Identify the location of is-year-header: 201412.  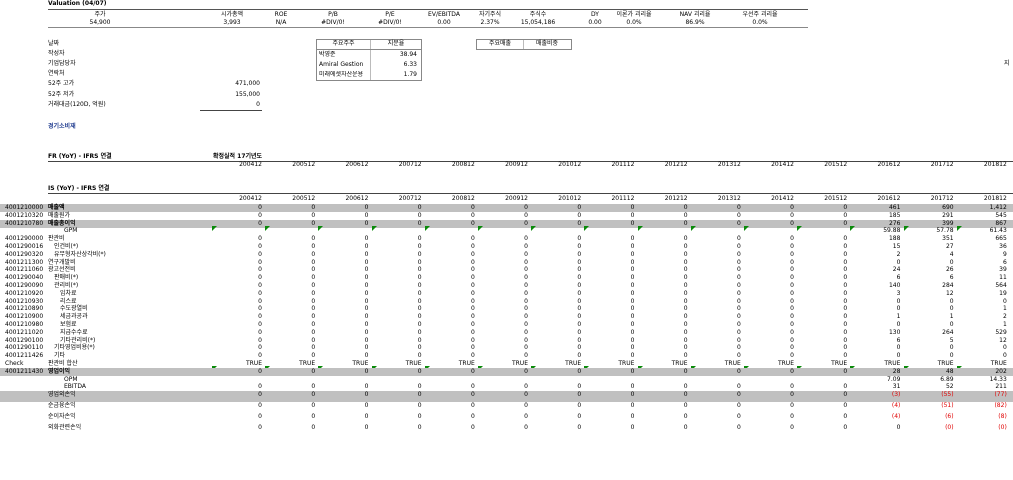
(782, 198).